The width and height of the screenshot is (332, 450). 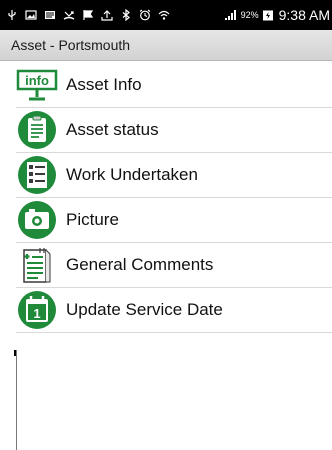 What do you see at coordinates (37, 175) in the screenshot?
I see `checklist-icon` at bounding box center [37, 175].